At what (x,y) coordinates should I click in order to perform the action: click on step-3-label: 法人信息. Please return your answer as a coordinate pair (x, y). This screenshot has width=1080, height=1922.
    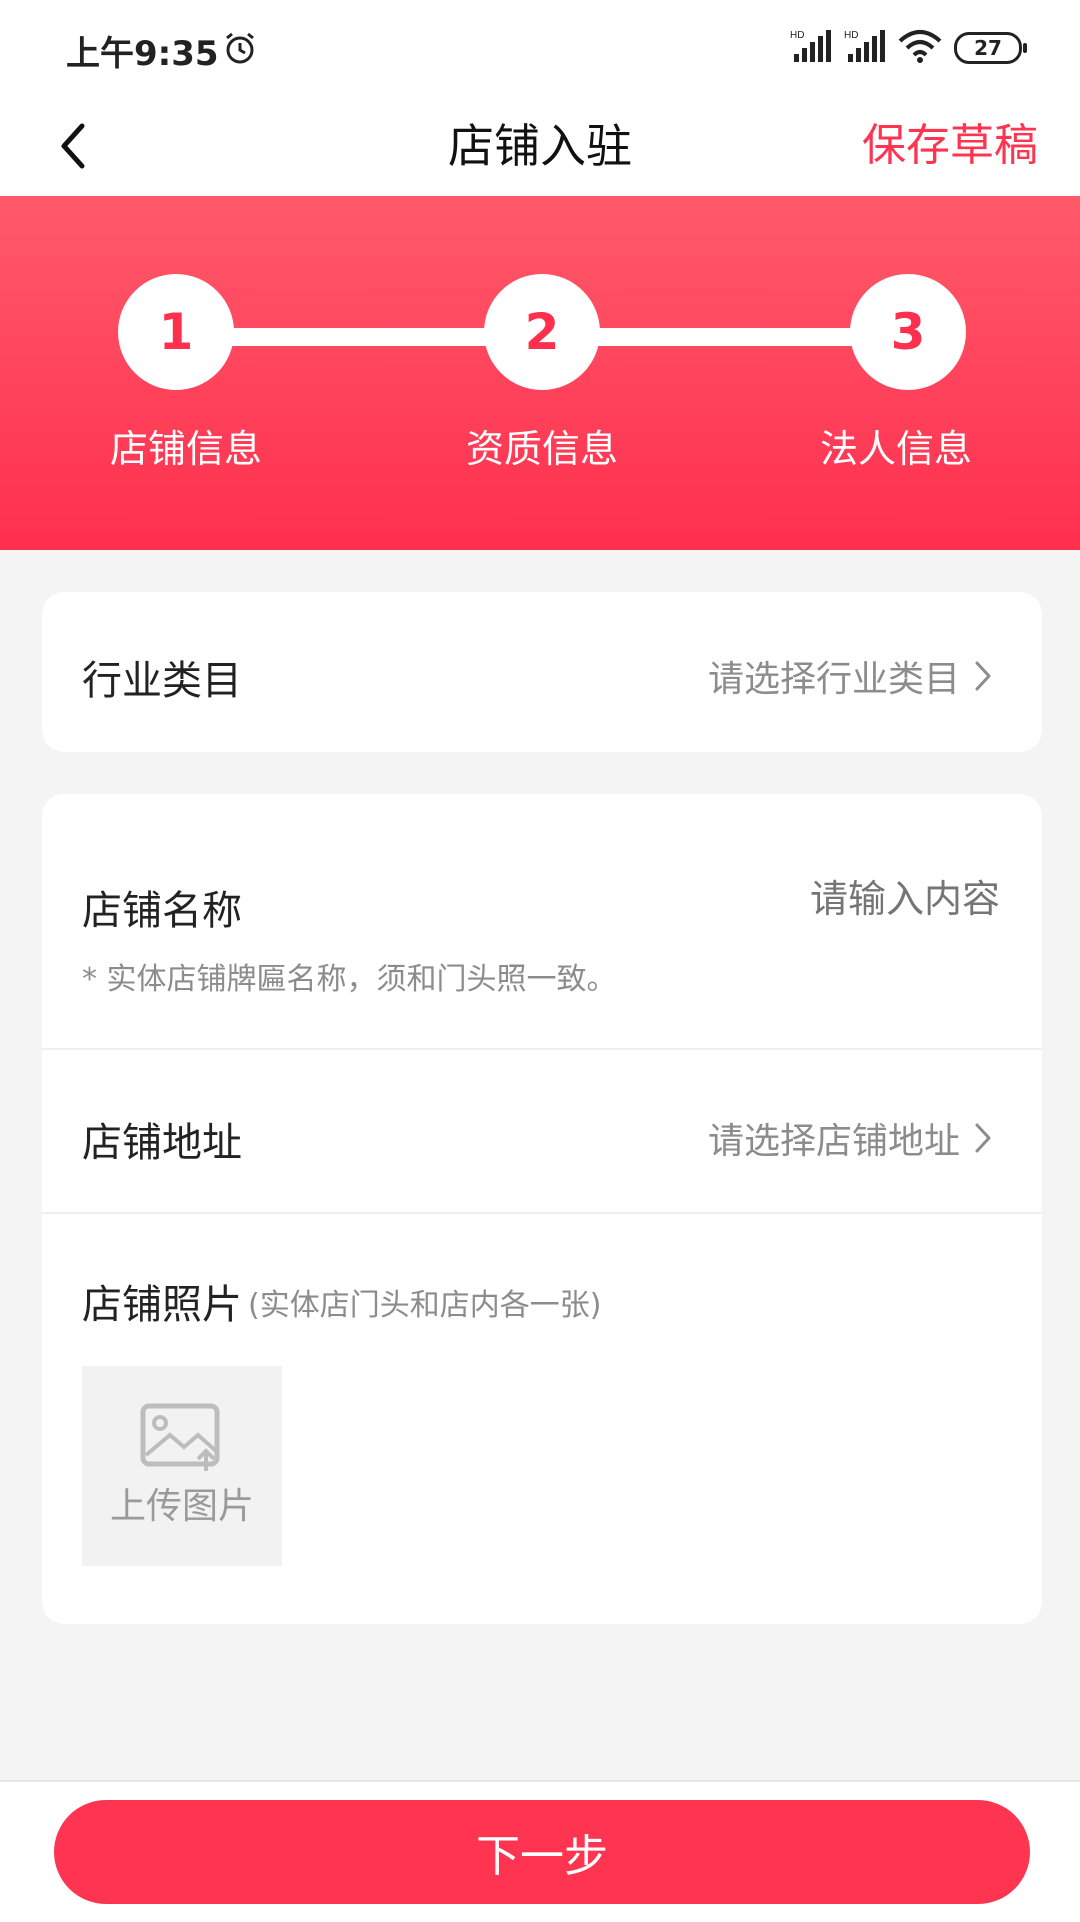
    Looking at the image, I should click on (895, 449).